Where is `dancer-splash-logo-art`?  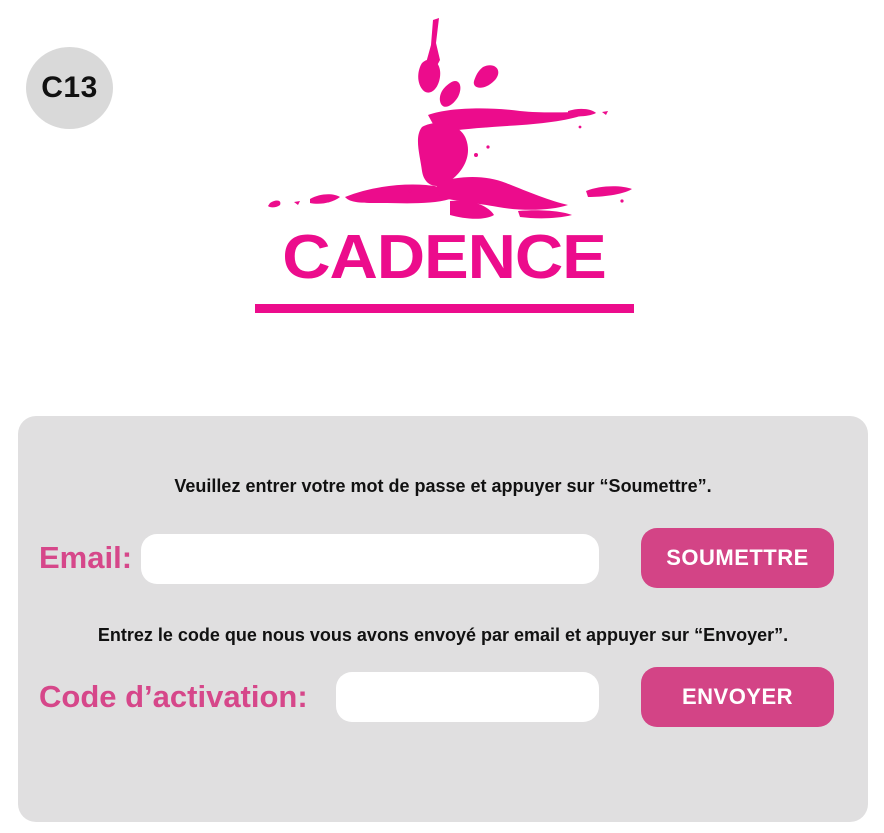
dancer-splash-logo-art is located at coordinates (450, 118).